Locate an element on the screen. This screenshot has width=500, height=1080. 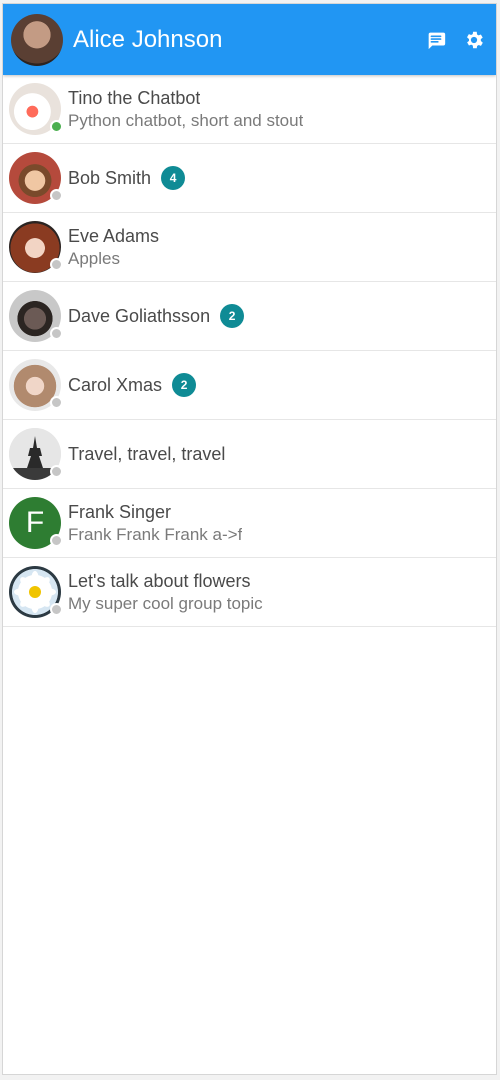
contact-name-row: Travel, travel, travel is located at coordinates (146, 454).